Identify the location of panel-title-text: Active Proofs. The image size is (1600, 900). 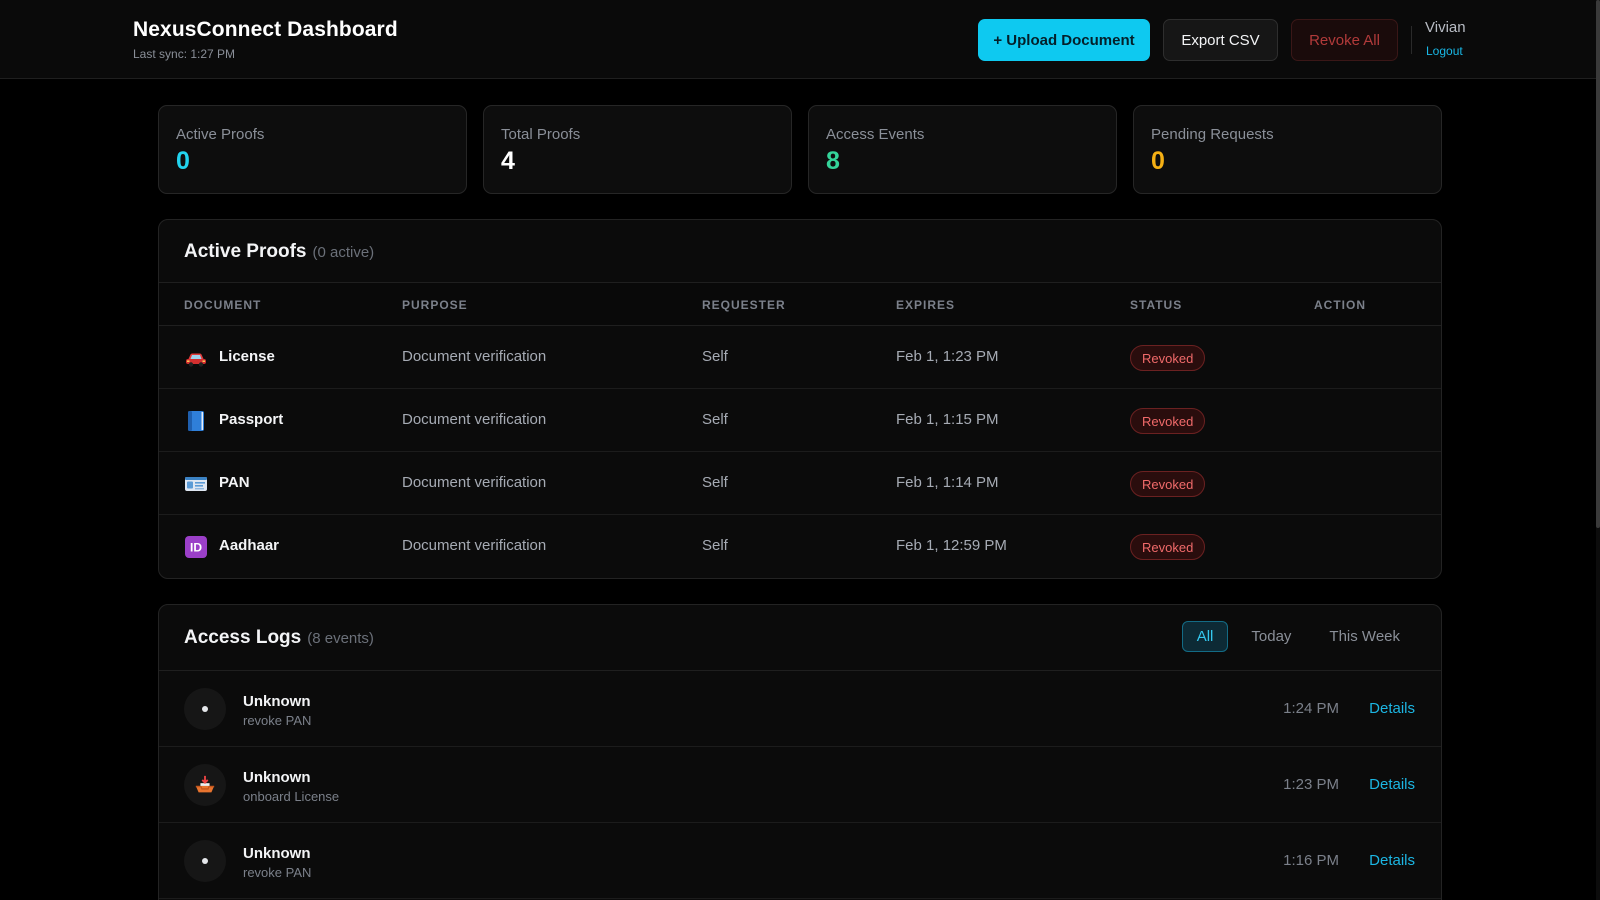
(245, 251).